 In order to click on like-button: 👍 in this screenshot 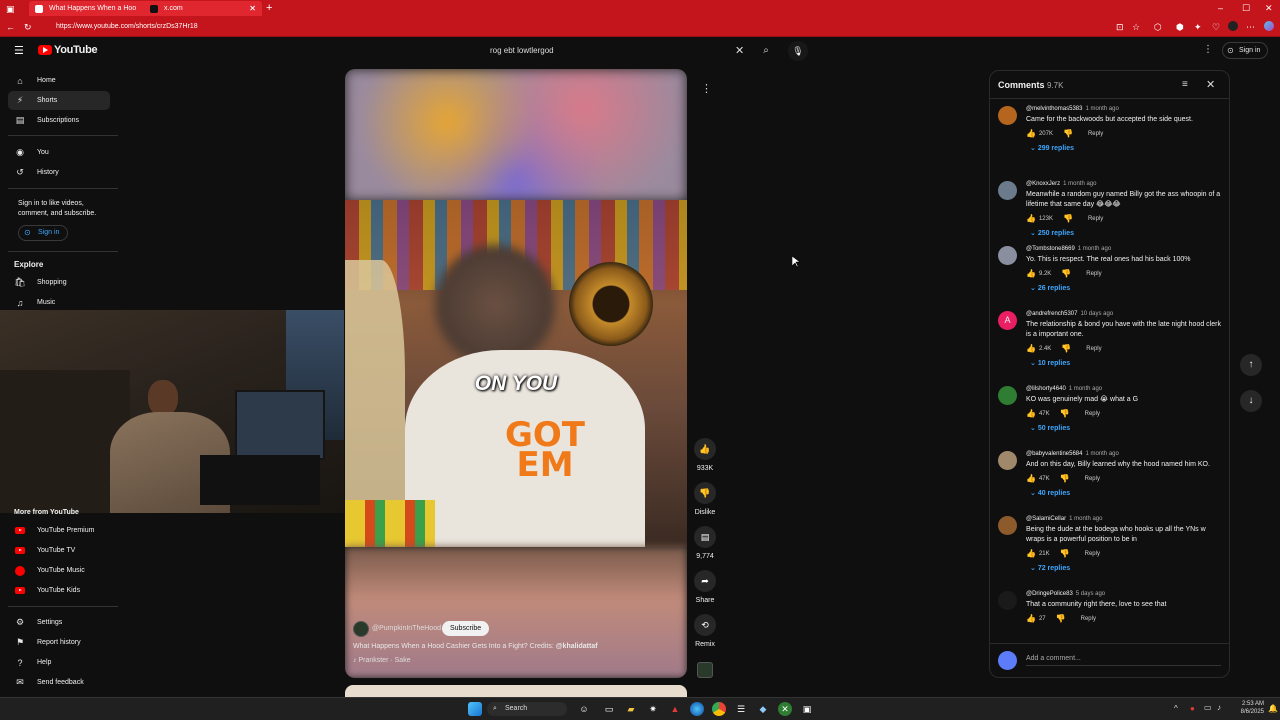, I will do `click(705, 449)`.